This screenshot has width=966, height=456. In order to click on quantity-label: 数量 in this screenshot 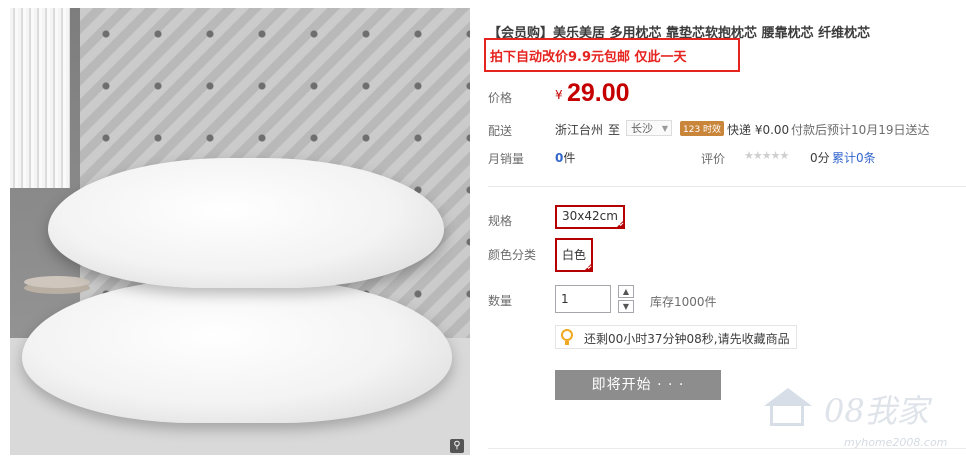, I will do `click(500, 301)`.